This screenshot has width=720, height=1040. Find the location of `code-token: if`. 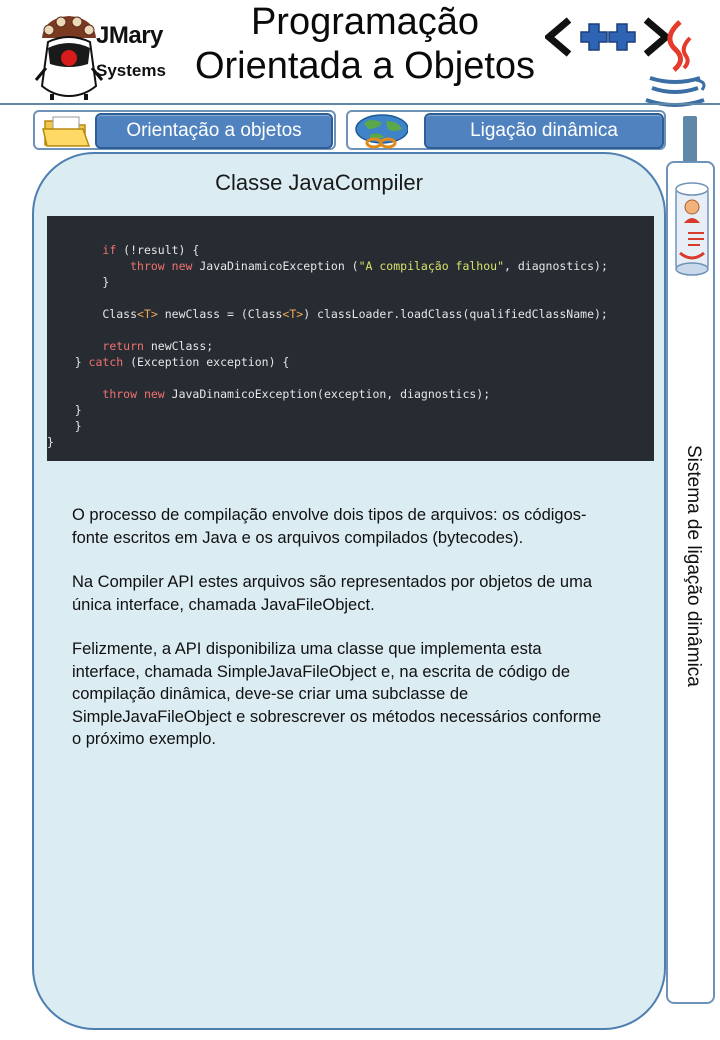

code-token: if is located at coordinates (109, 250).